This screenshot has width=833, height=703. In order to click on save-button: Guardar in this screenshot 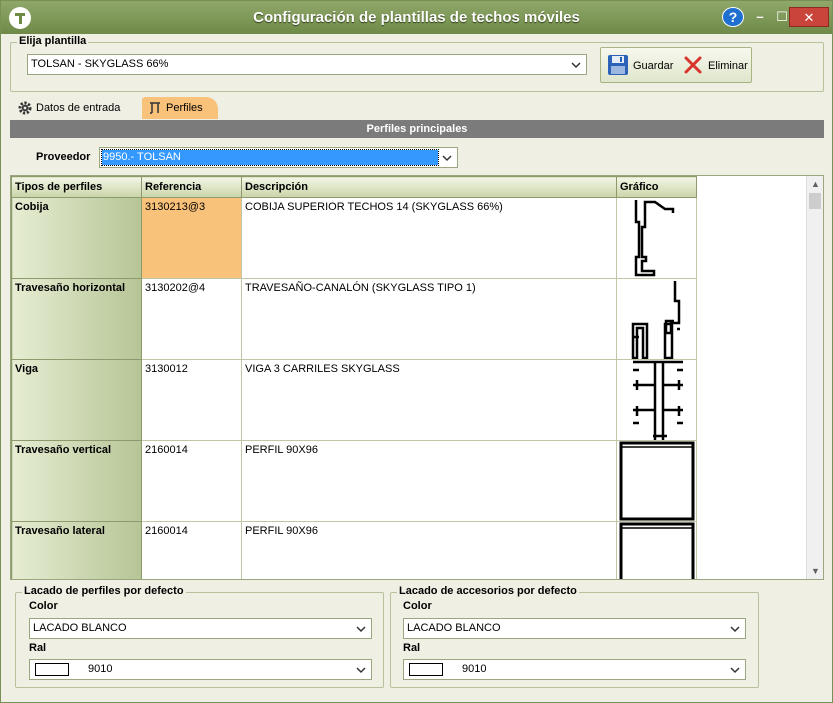, I will do `click(639, 65)`.